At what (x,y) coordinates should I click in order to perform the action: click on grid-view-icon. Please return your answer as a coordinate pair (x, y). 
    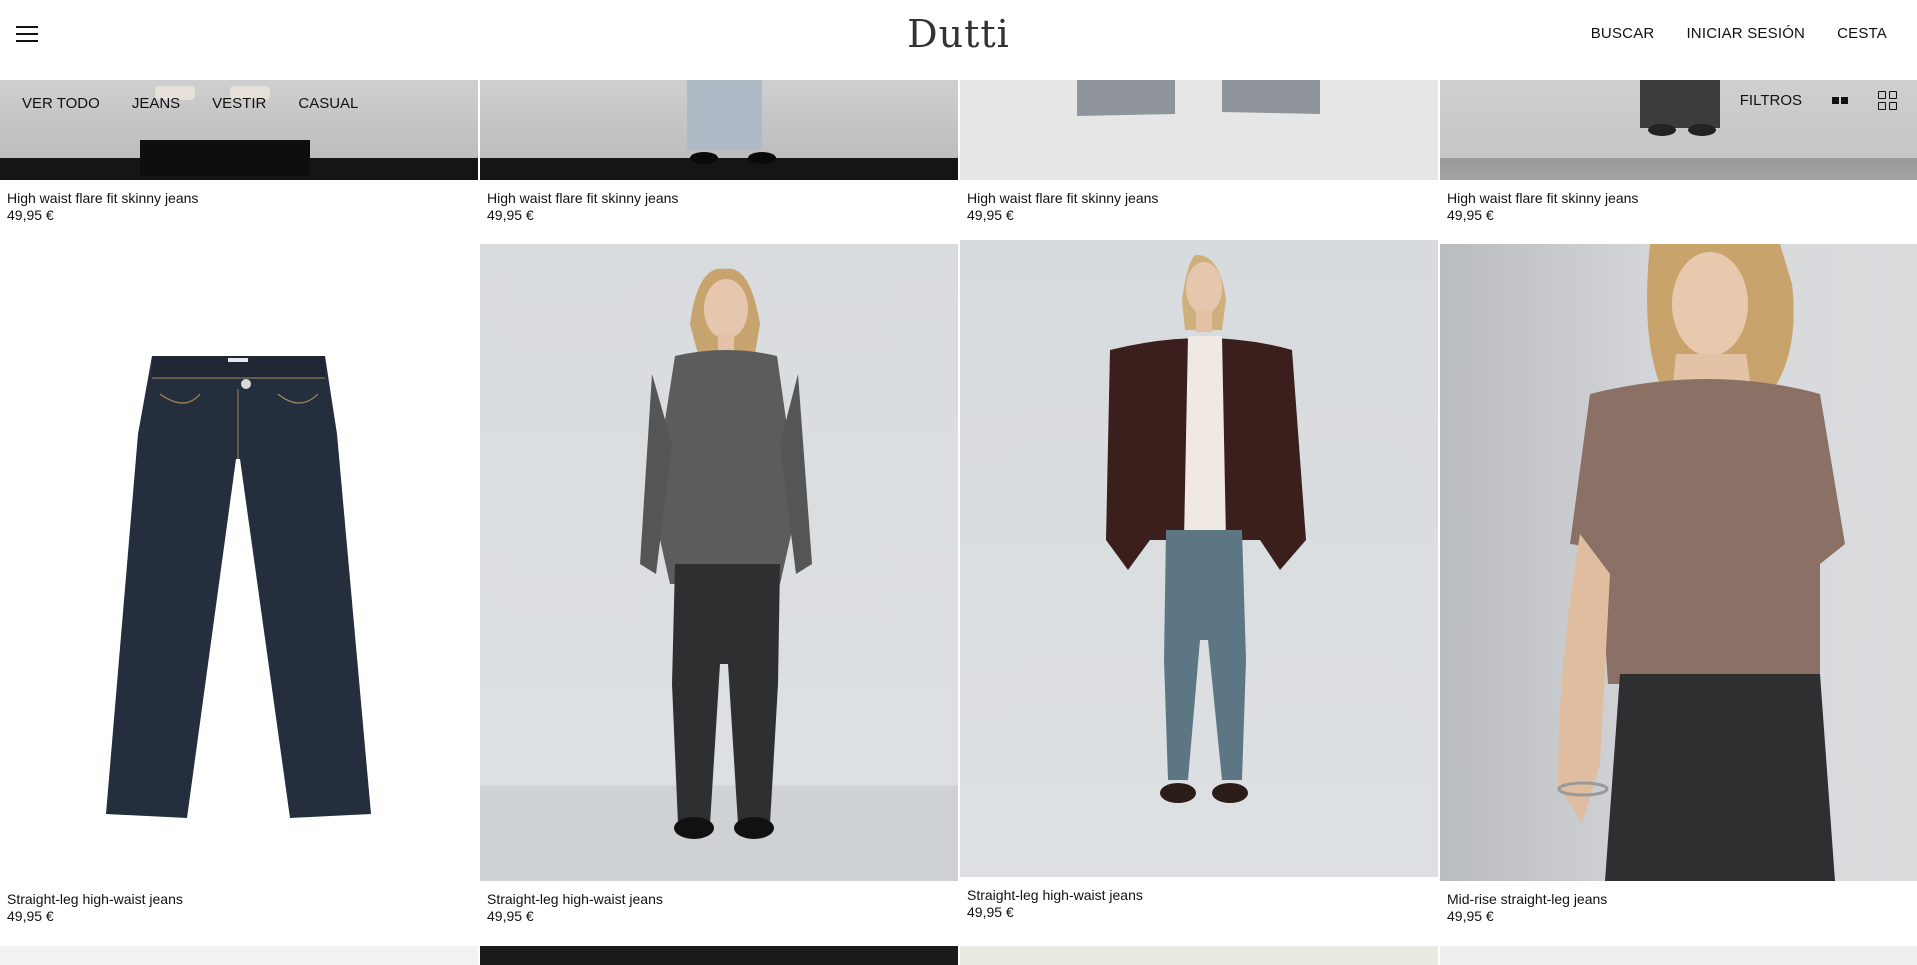
    Looking at the image, I should click on (1887, 100).